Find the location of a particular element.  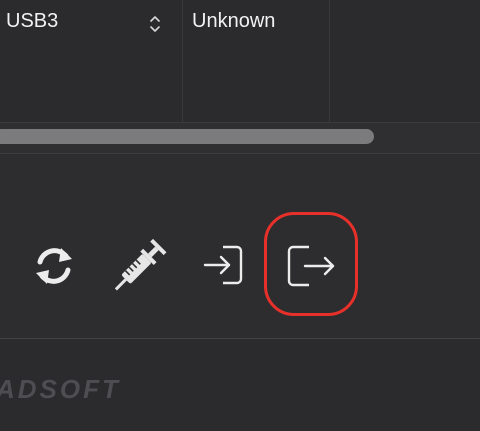

refresh-button is located at coordinates (54, 266).